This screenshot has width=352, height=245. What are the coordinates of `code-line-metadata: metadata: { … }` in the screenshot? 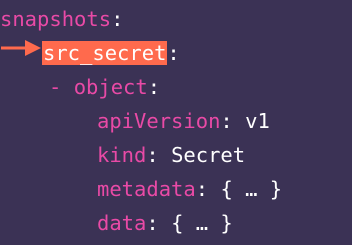 It's located at (189, 189).